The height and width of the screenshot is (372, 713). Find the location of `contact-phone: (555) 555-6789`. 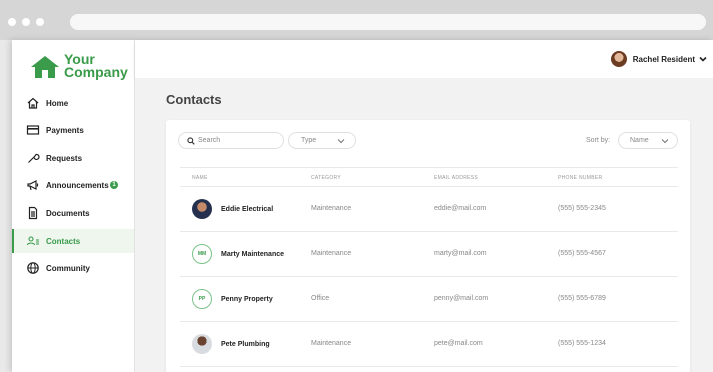

contact-phone: (555) 555-6789 is located at coordinates (582, 298).